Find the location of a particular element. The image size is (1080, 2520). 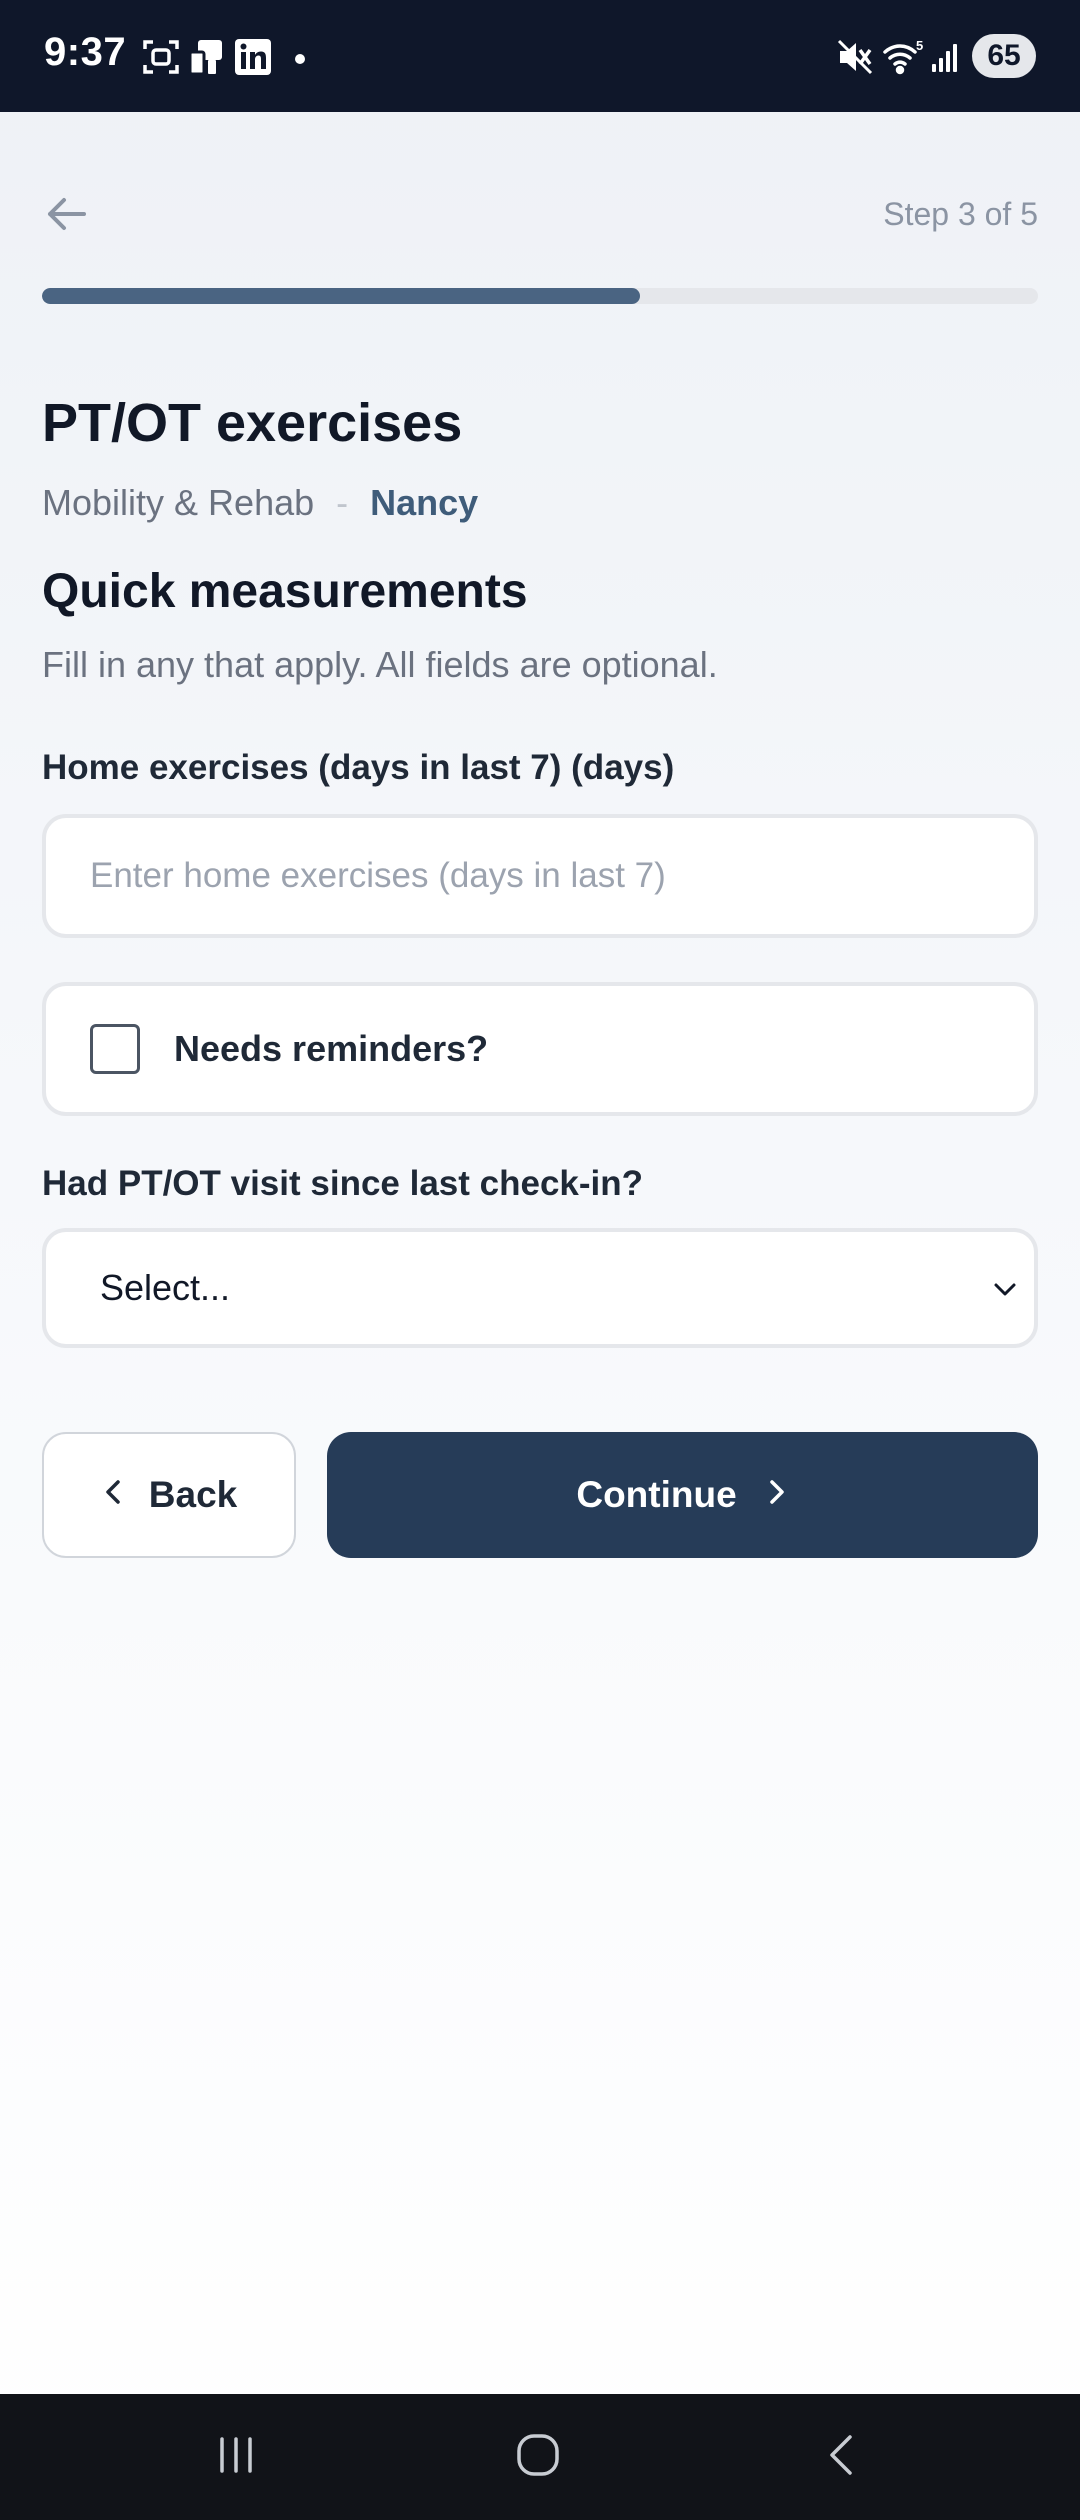

progress-fill is located at coordinates (341, 296).